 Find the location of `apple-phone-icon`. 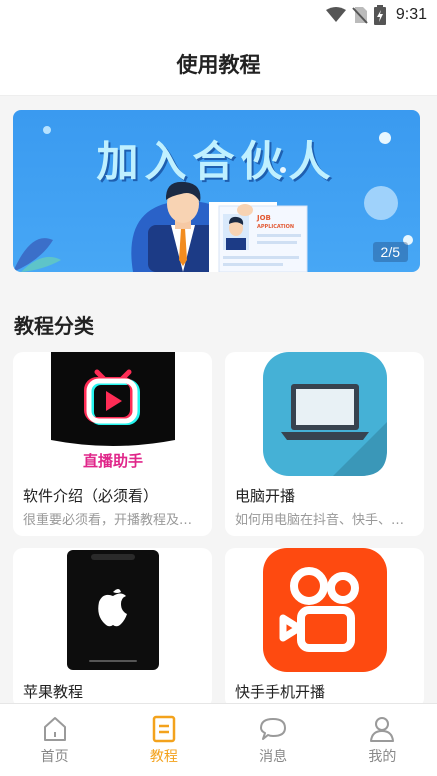

apple-phone-icon is located at coordinates (112, 610).